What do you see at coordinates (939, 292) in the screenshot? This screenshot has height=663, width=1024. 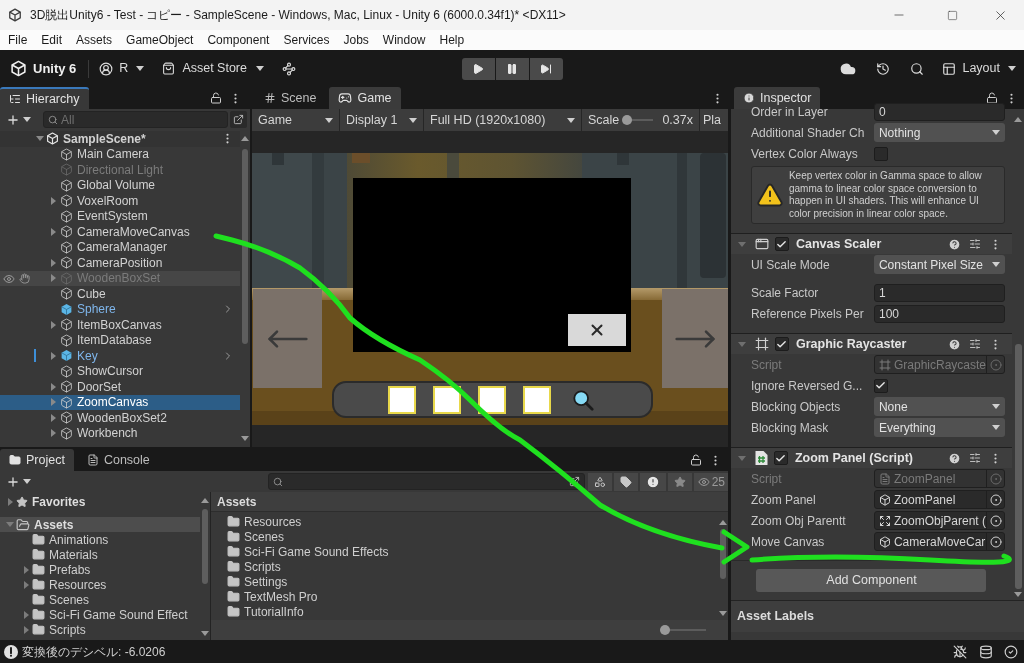 I see `number-field: 1` at bounding box center [939, 292].